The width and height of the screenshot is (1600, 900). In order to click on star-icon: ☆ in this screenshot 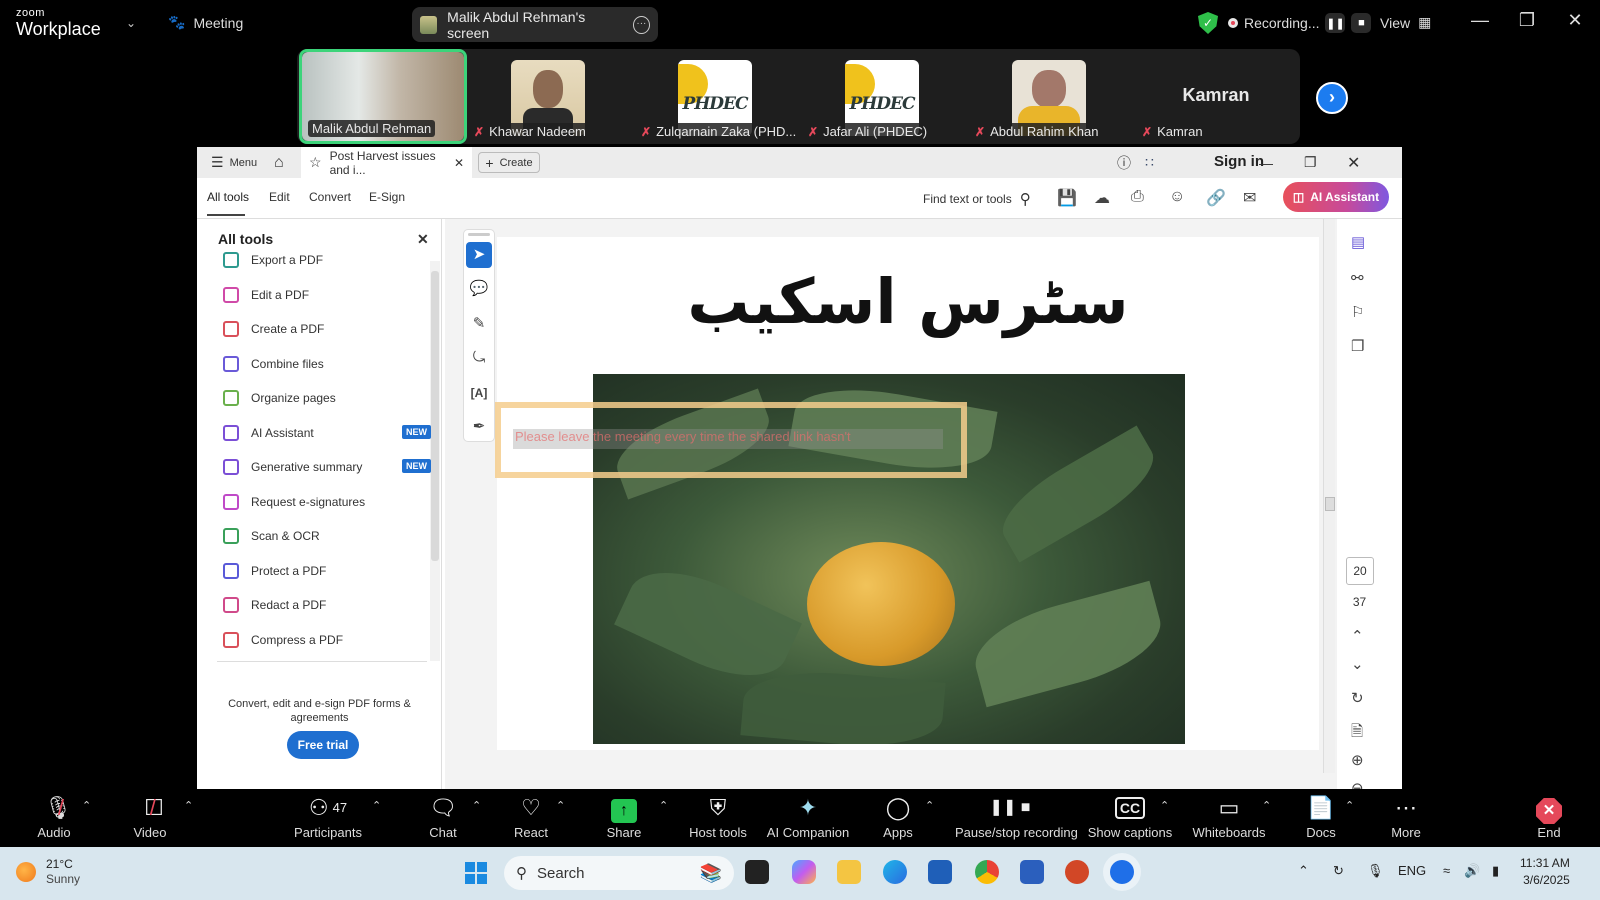, I will do `click(315, 162)`.